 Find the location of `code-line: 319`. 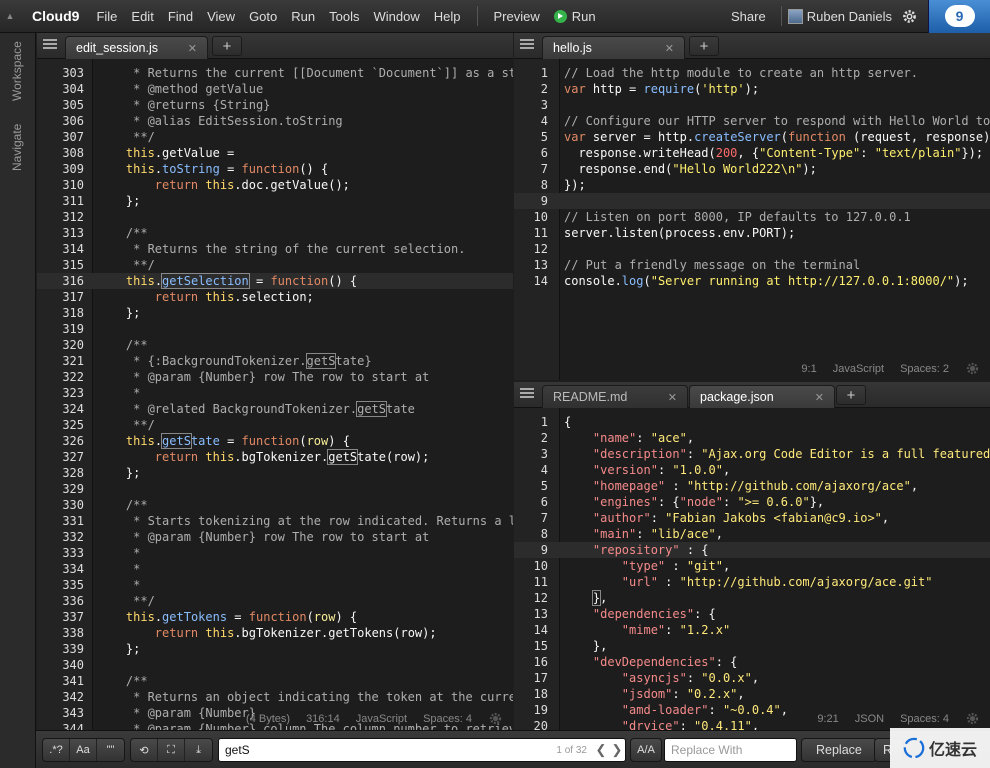

code-line: 319 is located at coordinates (275, 329).